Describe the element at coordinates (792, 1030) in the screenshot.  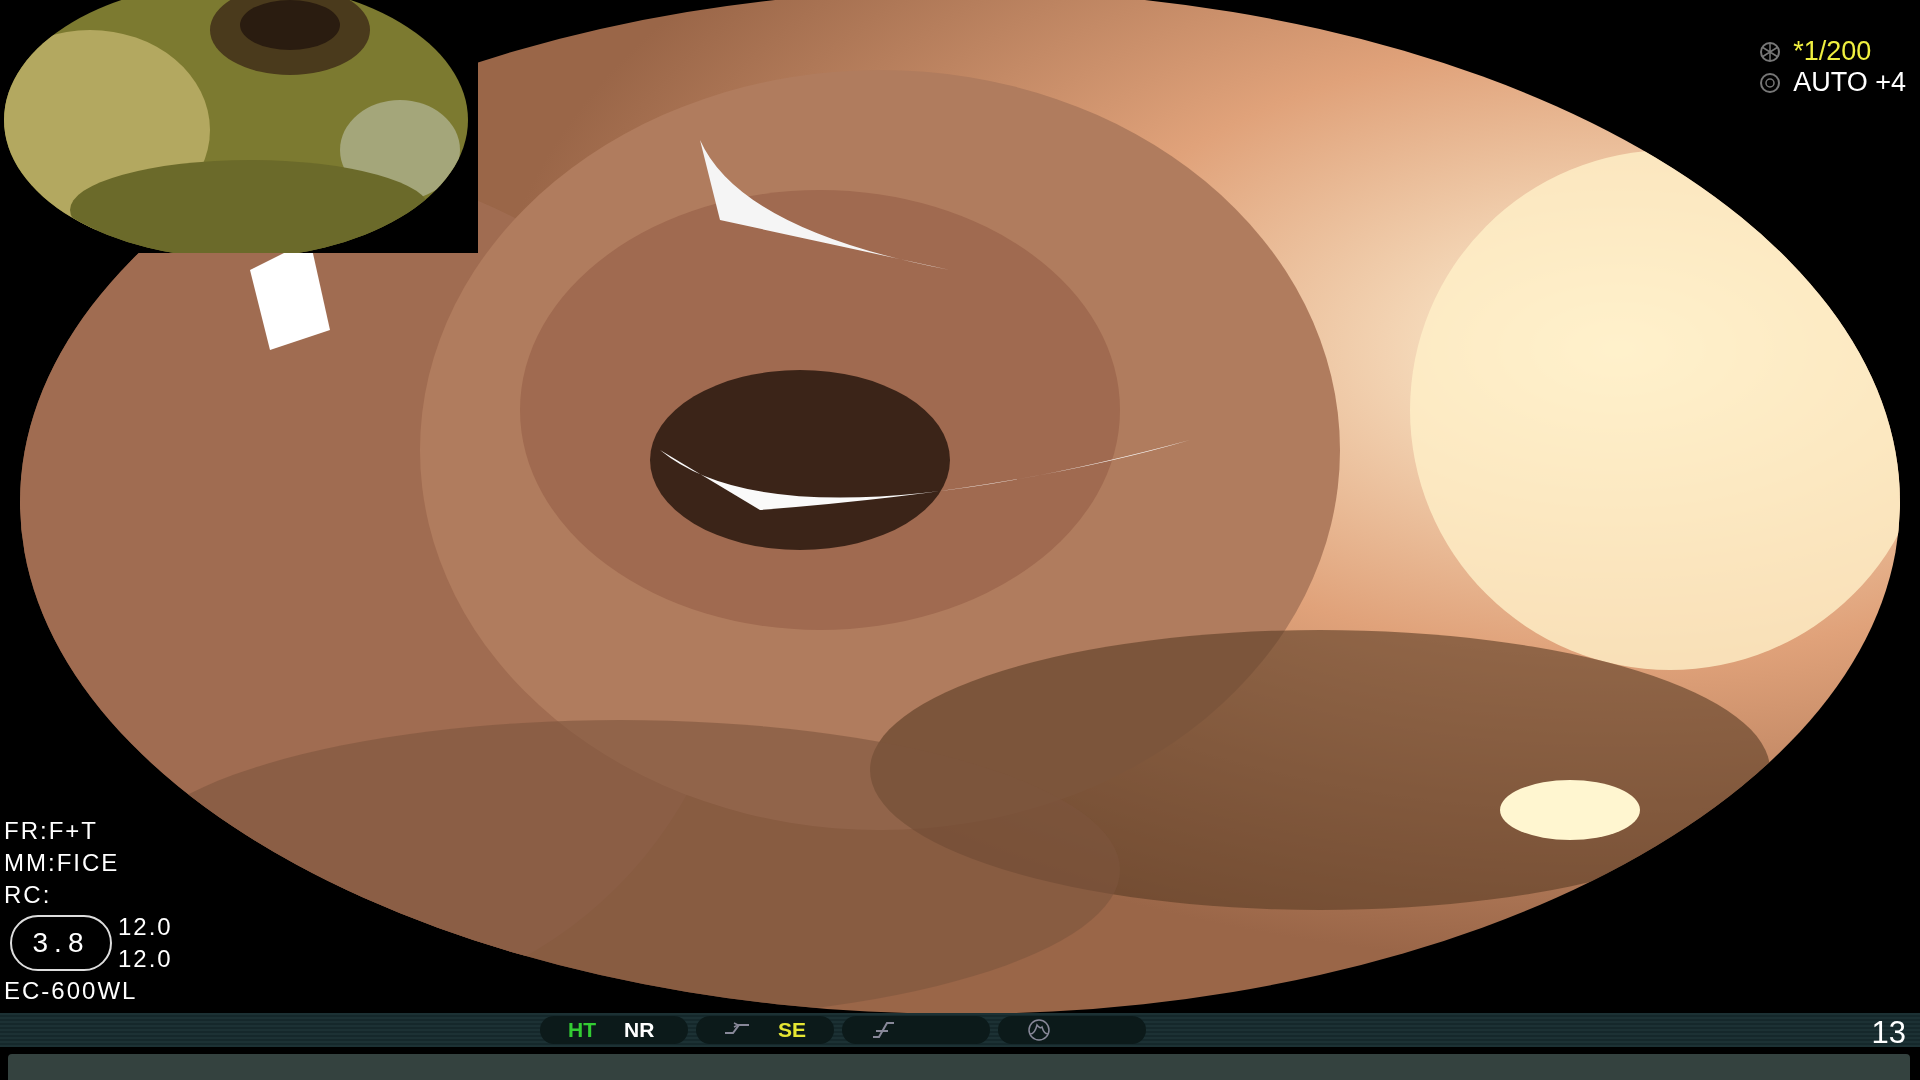
I see `status-label: SE` at that location.